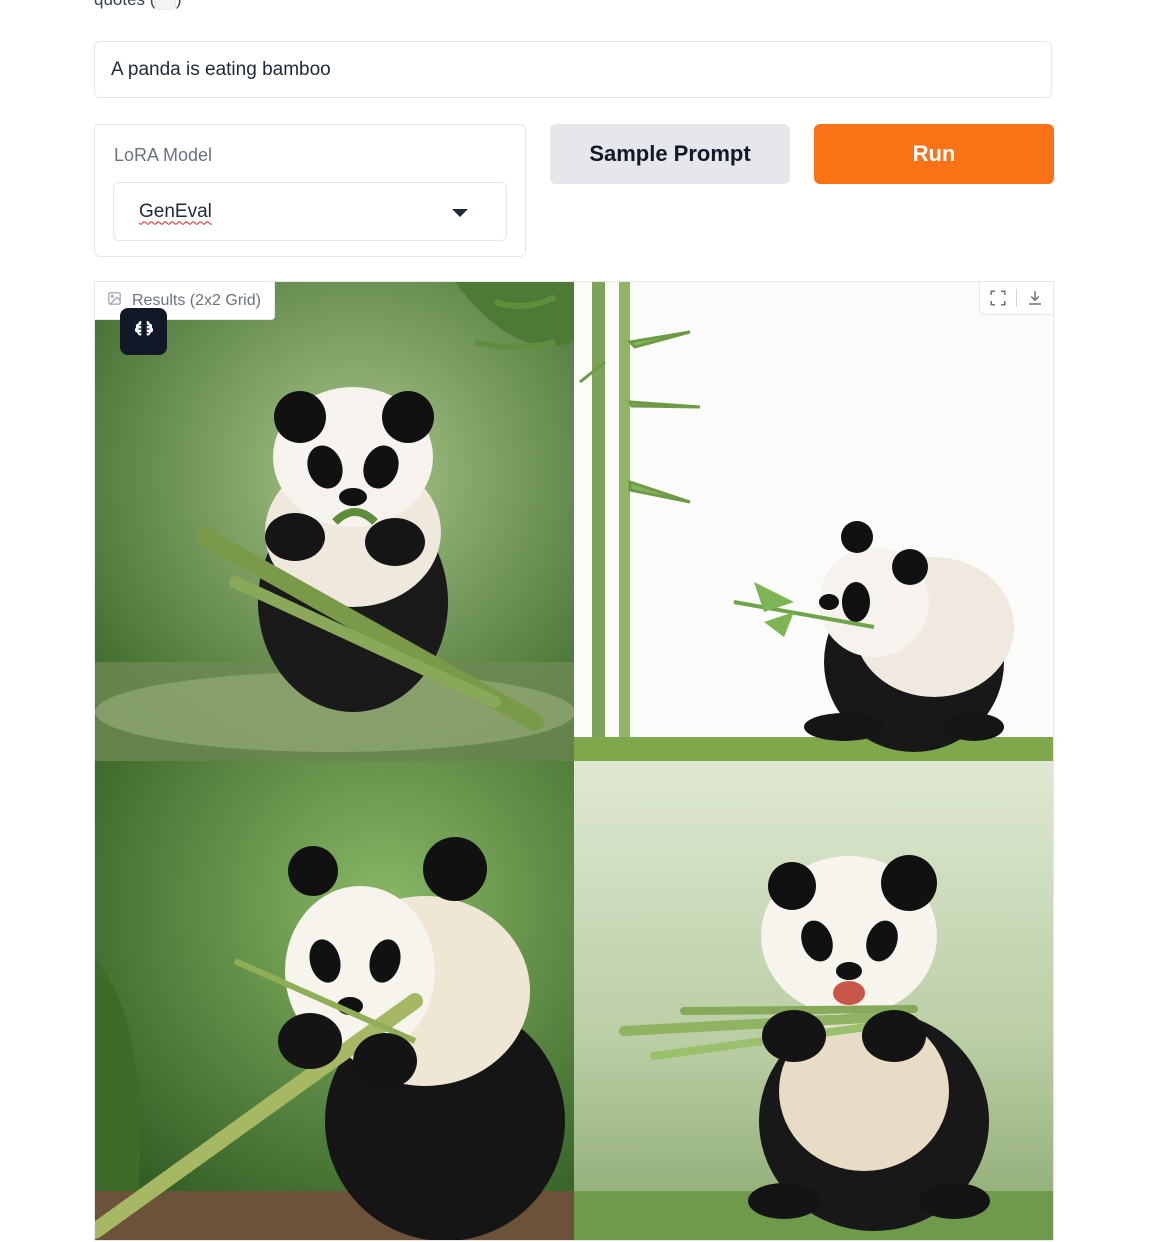 The width and height of the screenshot is (1161, 1242). Describe the element at coordinates (221, 69) in the screenshot. I see `prompt-input-value: A panda is eating bamboo` at that location.